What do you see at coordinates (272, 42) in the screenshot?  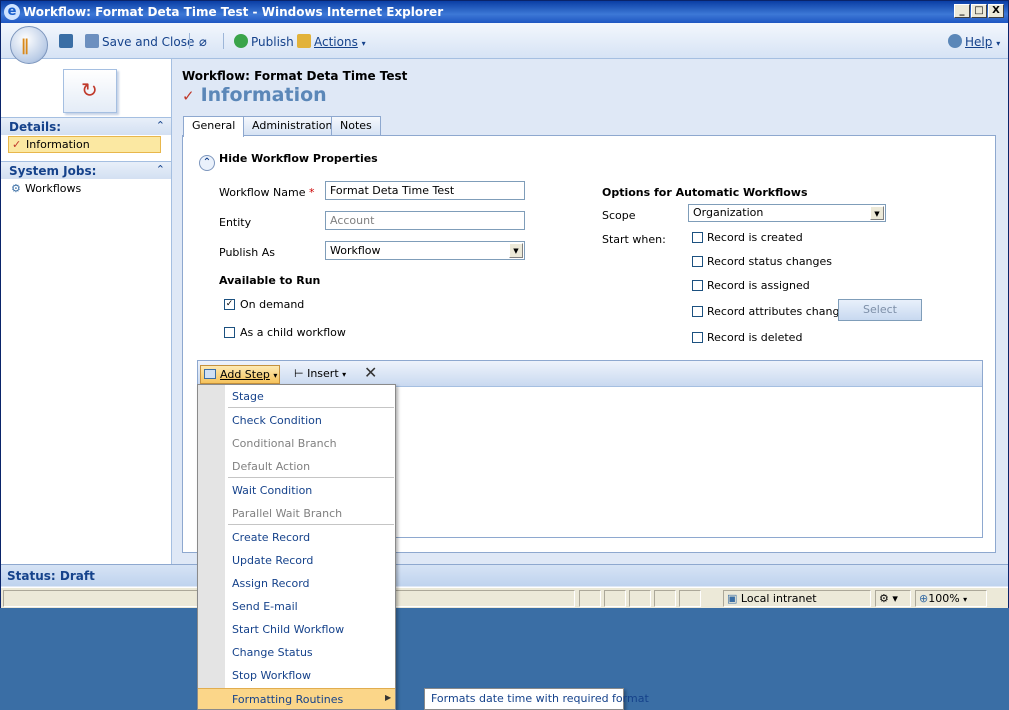 I see `publish-label: Publish` at bounding box center [272, 42].